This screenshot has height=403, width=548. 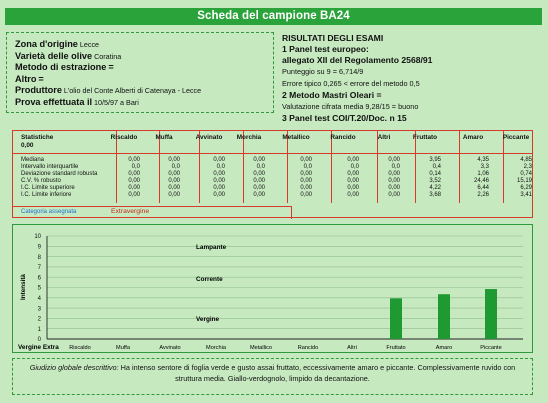 What do you see at coordinates (40, 289) in the screenshot?
I see `y-tick-label: 5` at bounding box center [40, 289].